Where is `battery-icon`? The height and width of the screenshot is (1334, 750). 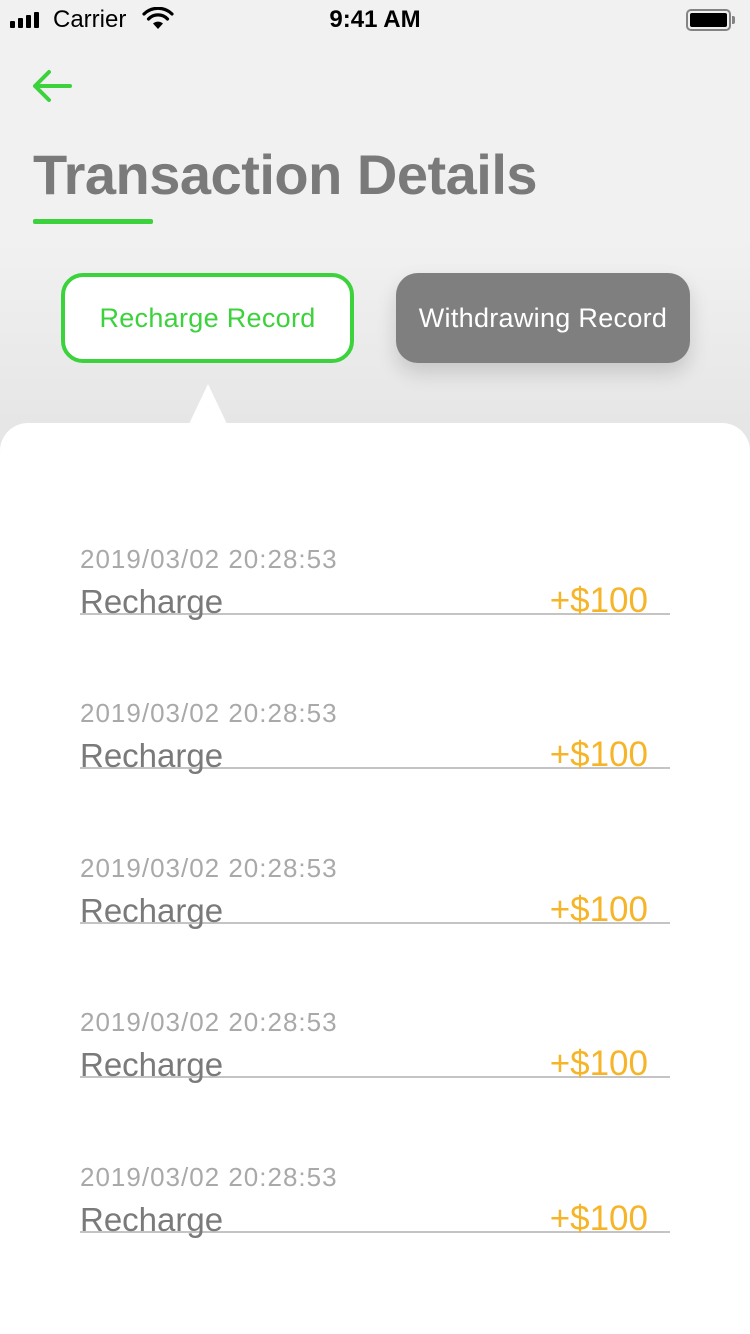
battery-icon is located at coordinates (711, 20).